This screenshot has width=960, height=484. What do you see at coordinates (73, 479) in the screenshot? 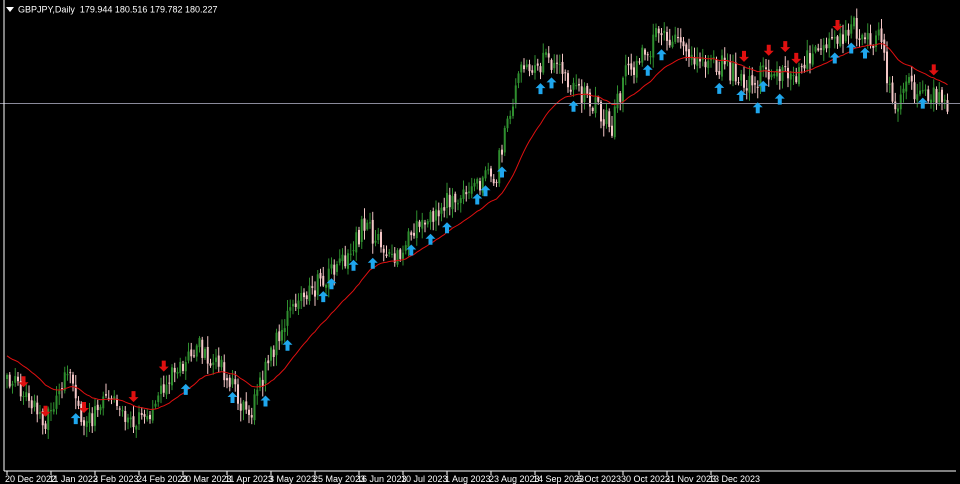
I see `x-tick-label: 11 Jan 2023` at bounding box center [73, 479].